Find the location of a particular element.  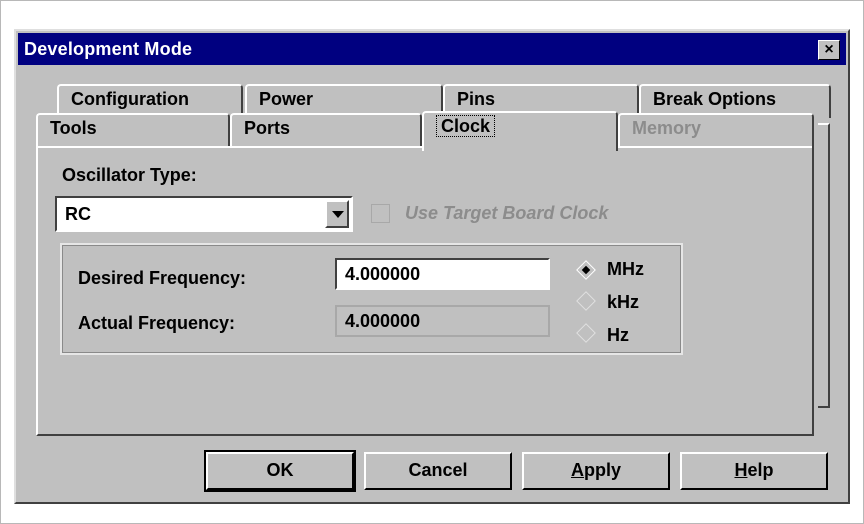

tab-label: Pins is located at coordinates (476, 99).